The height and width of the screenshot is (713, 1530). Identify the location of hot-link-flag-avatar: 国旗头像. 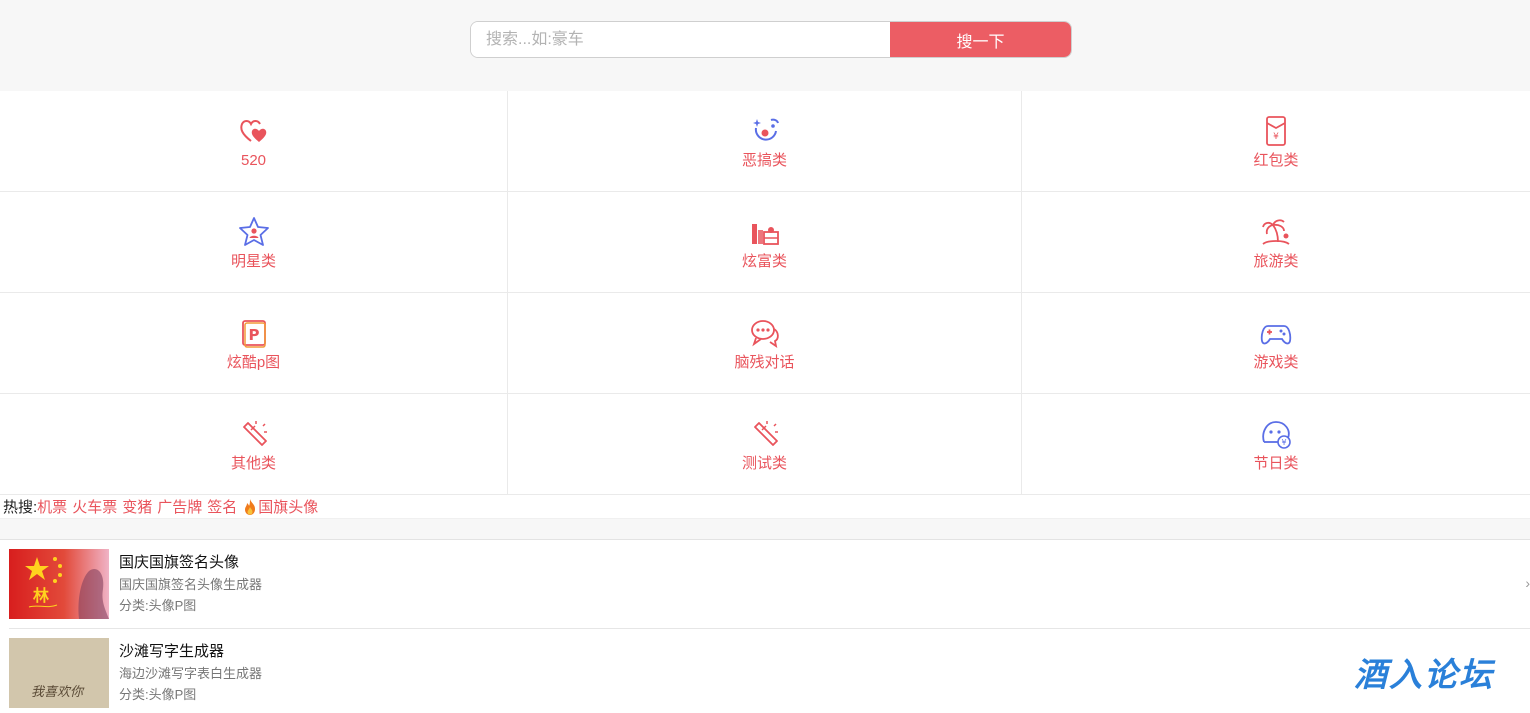
(288, 506).